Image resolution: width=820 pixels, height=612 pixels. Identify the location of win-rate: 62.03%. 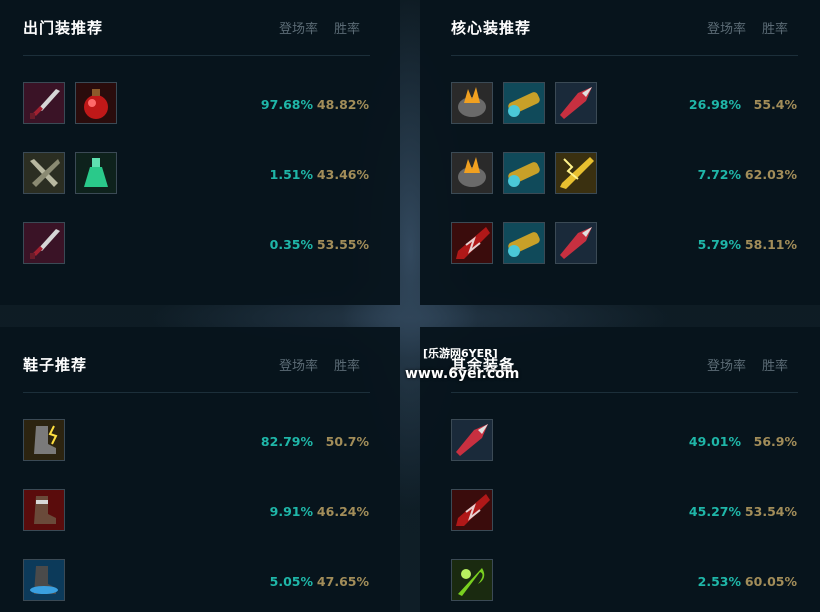
(770, 174).